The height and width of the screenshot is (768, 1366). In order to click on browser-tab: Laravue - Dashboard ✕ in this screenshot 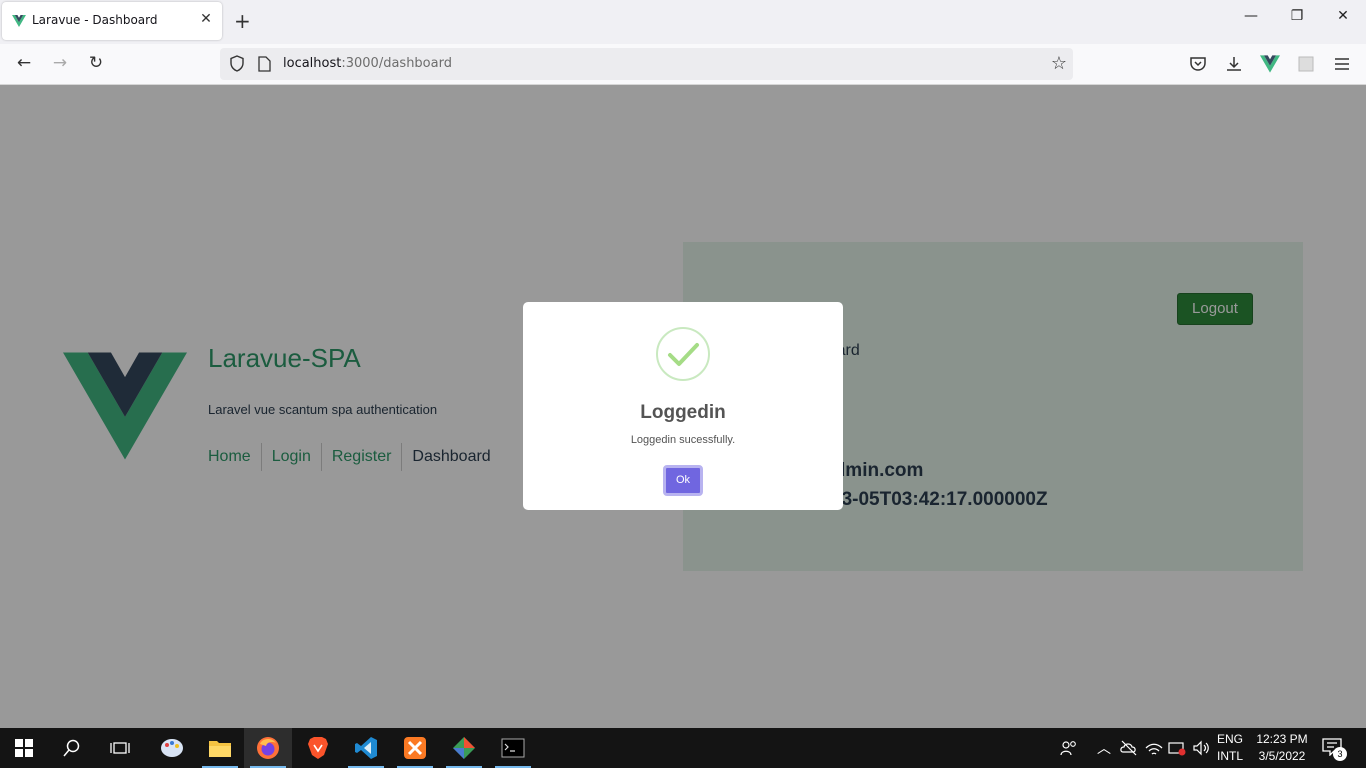, I will do `click(112, 21)`.